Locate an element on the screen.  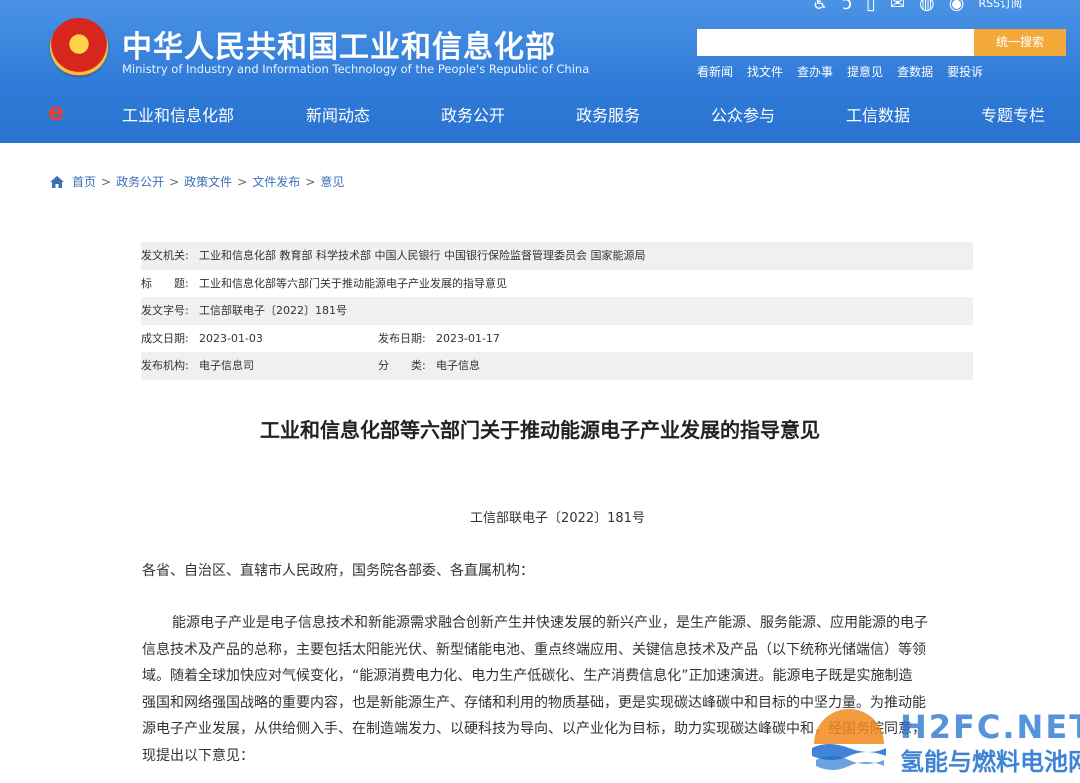
meta-agency-label: 发布机构: is located at coordinates (165, 365).